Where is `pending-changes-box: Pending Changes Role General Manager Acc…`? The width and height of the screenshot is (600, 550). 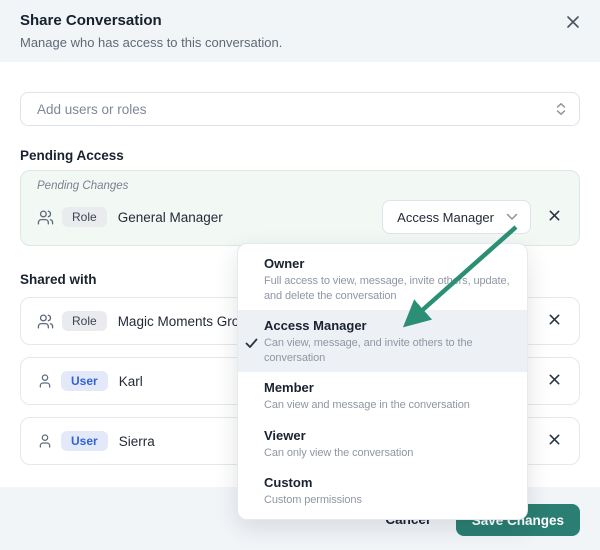 pending-changes-box: Pending Changes Role General Manager Acc… is located at coordinates (300, 208).